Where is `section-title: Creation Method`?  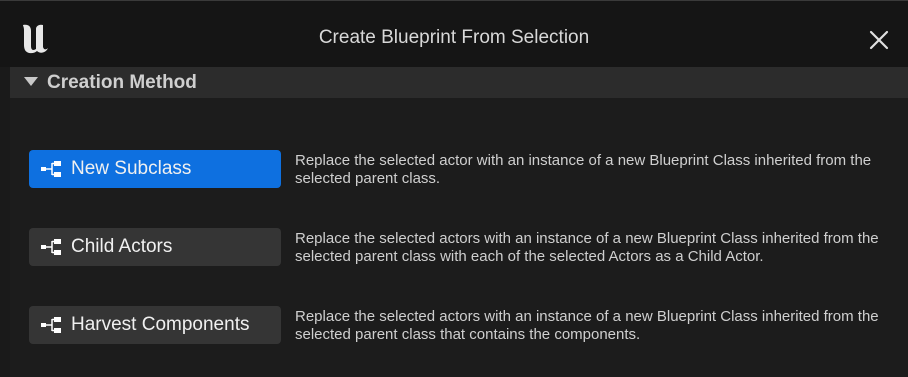
section-title: Creation Method is located at coordinates (122, 82).